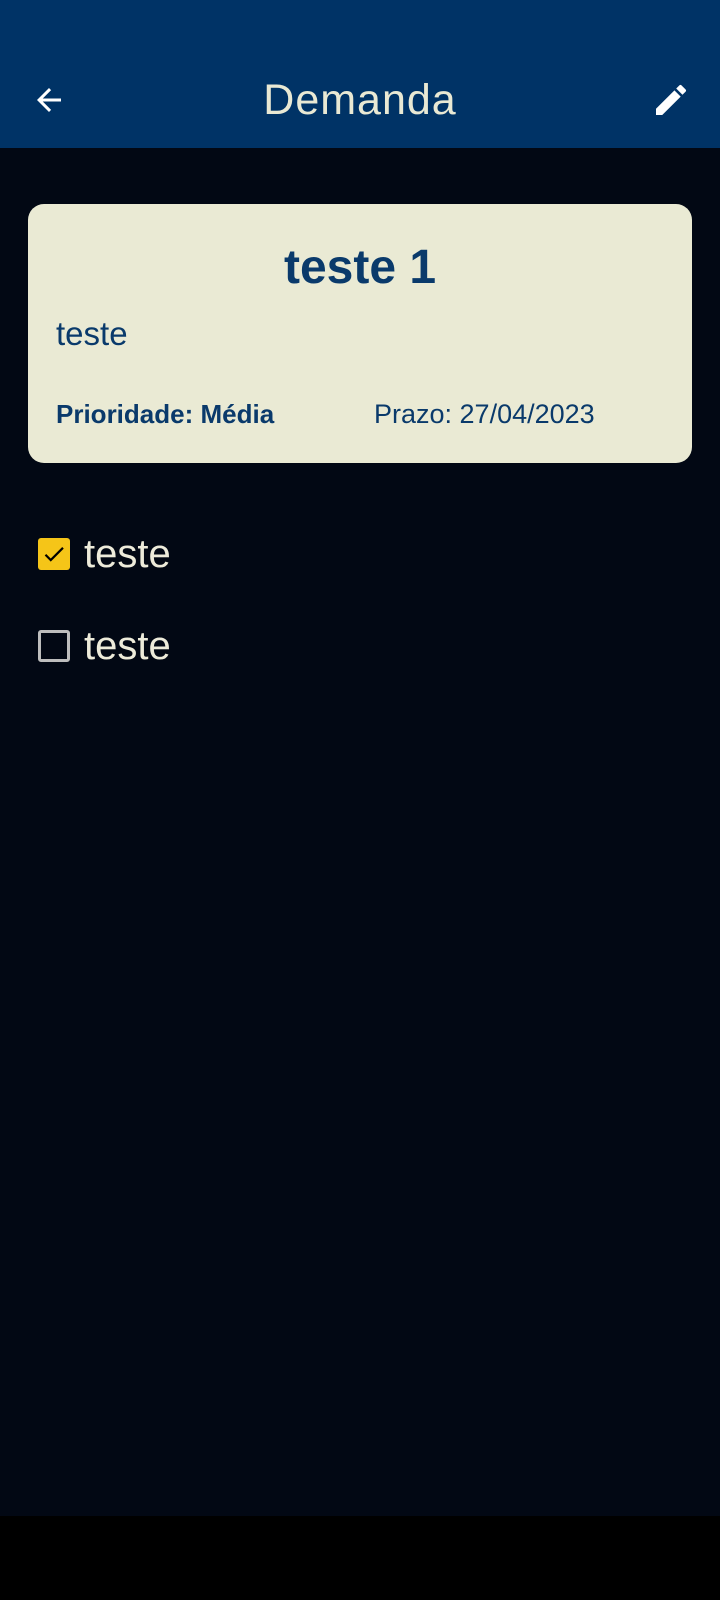 The image size is (720, 1600). Describe the element at coordinates (92, 333) in the screenshot. I see `demand-description: teste` at that location.